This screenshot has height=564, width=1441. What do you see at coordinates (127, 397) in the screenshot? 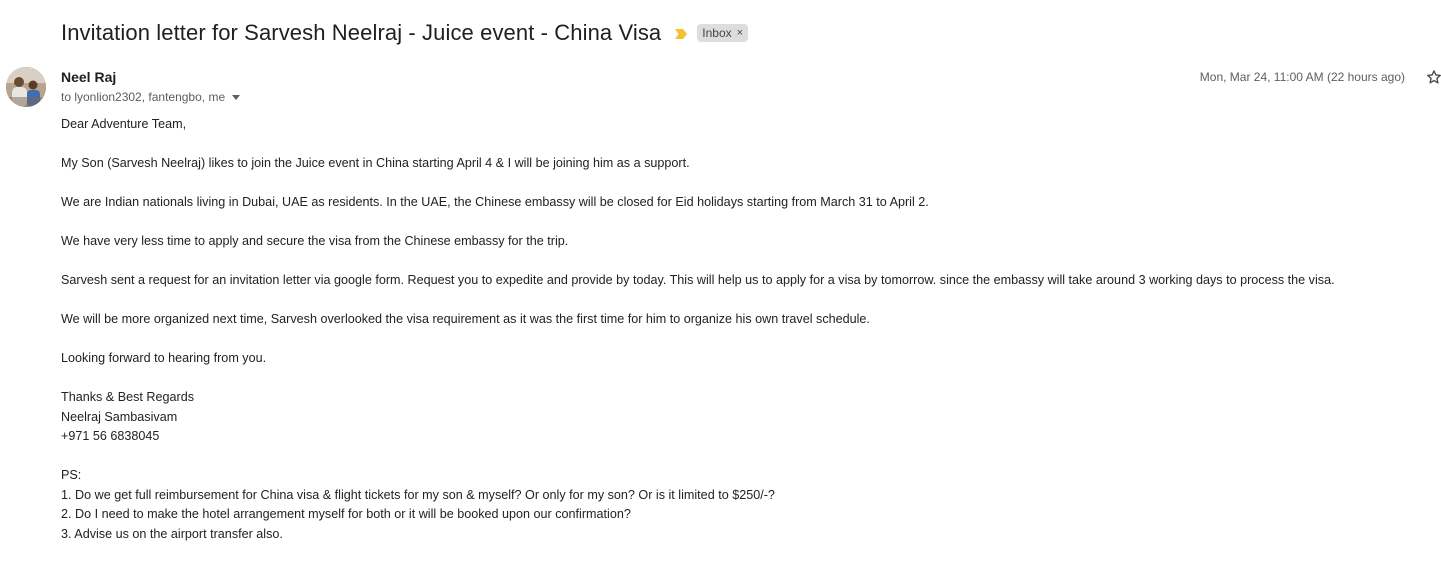
I see `signature-regards: Thanks & Best Regards` at bounding box center [127, 397].